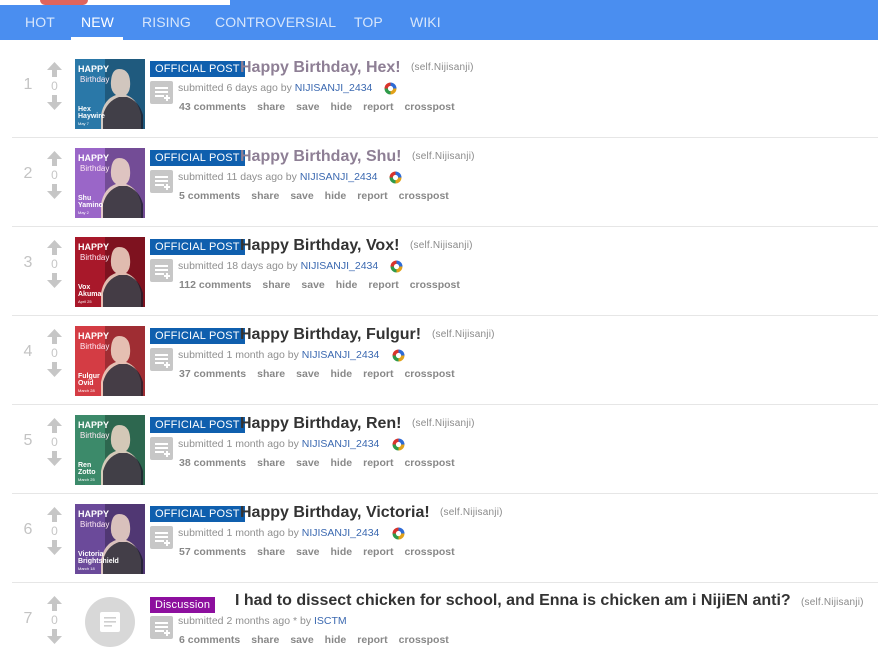 The width and height of the screenshot is (878, 659). Describe the element at coordinates (330, 335) in the screenshot. I see `post-title-link: Happy Birthday, Fulgur!` at that location.